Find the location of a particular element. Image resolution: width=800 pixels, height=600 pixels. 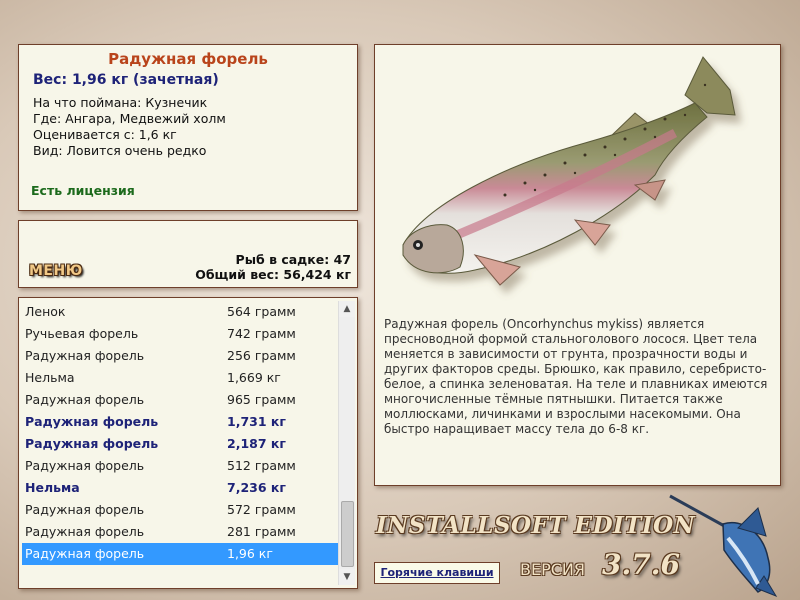

list-item-weight: 572 грамм is located at coordinates (261, 509).